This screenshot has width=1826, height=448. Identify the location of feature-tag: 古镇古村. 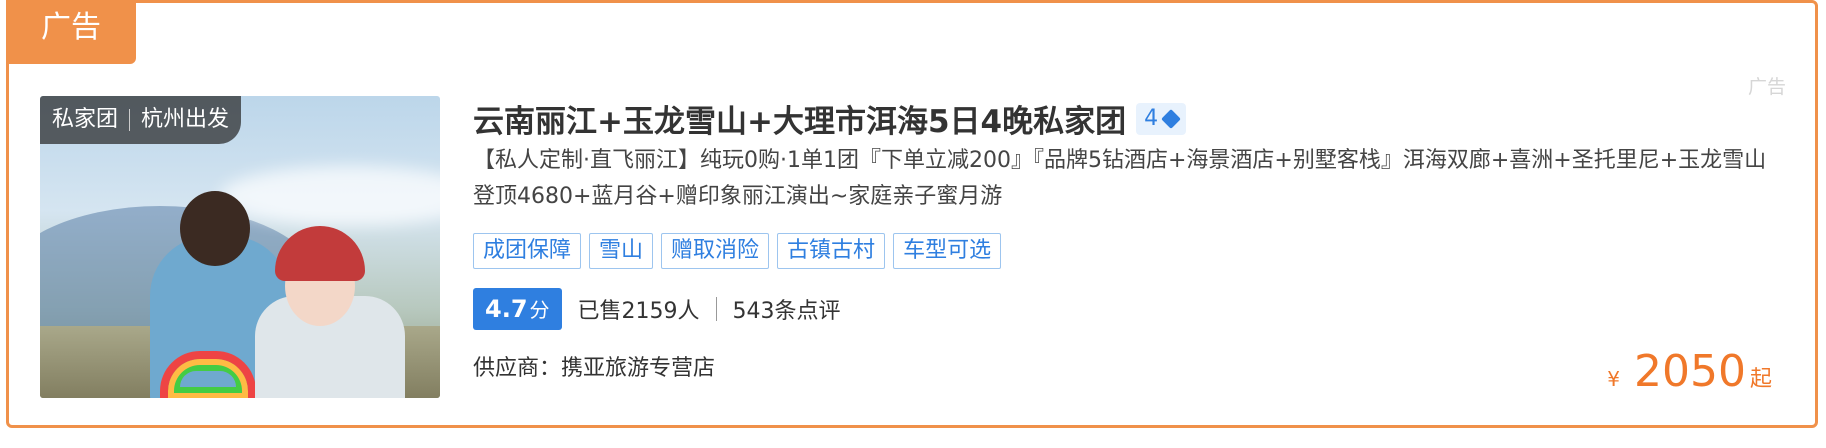
(831, 251).